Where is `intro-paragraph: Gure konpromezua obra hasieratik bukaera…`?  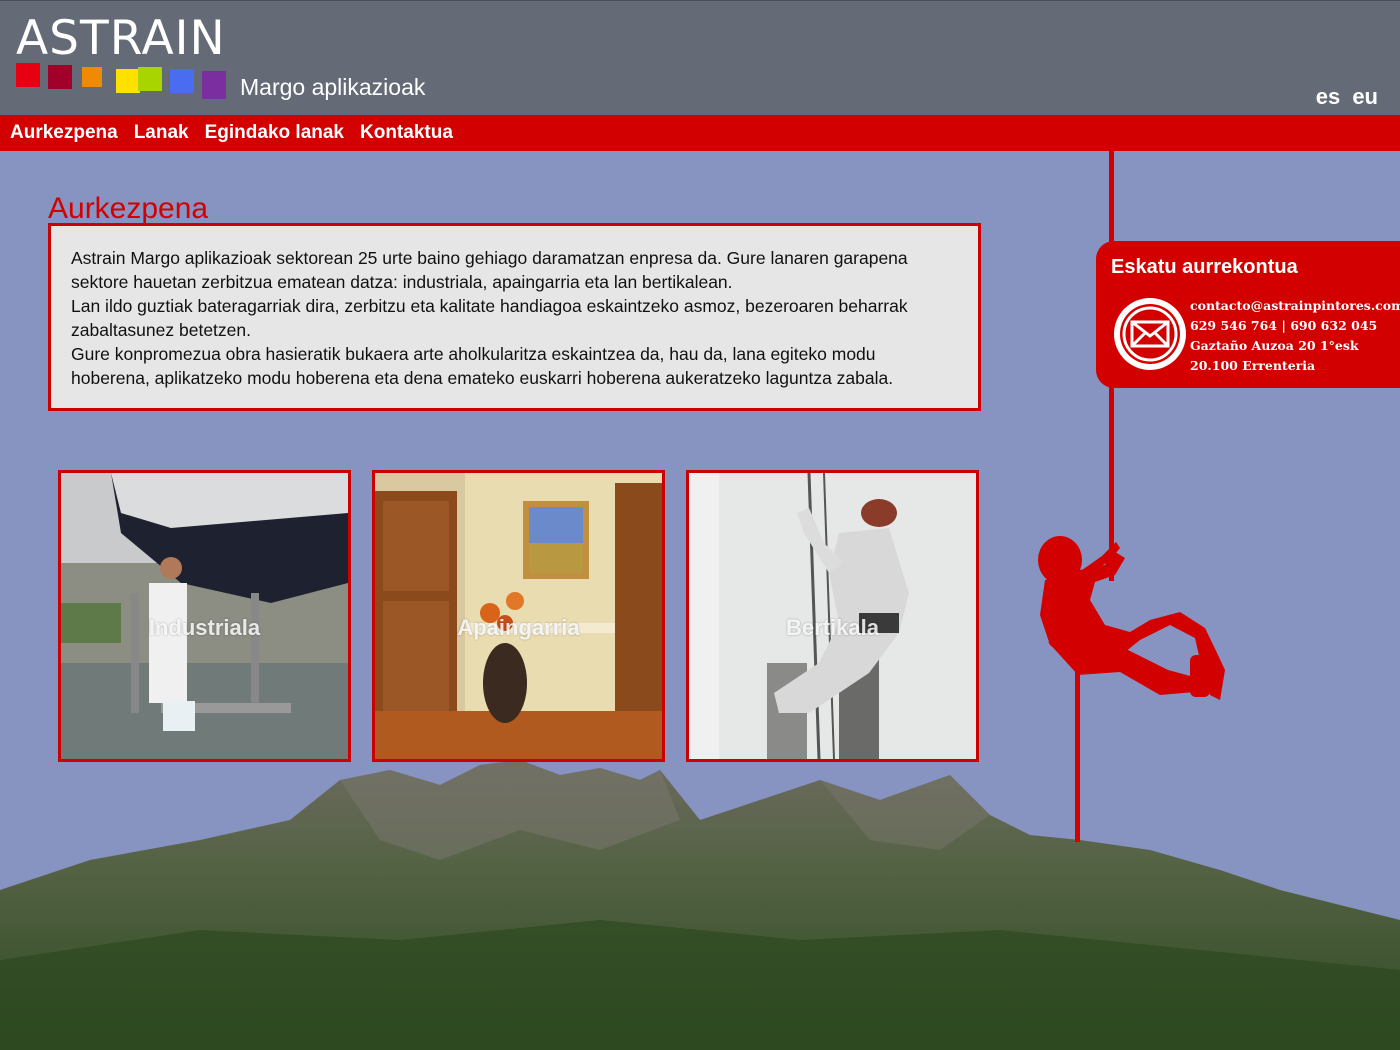 intro-paragraph: Gure konpromezua obra hasieratik bukaera… is located at coordinates (482, 366).